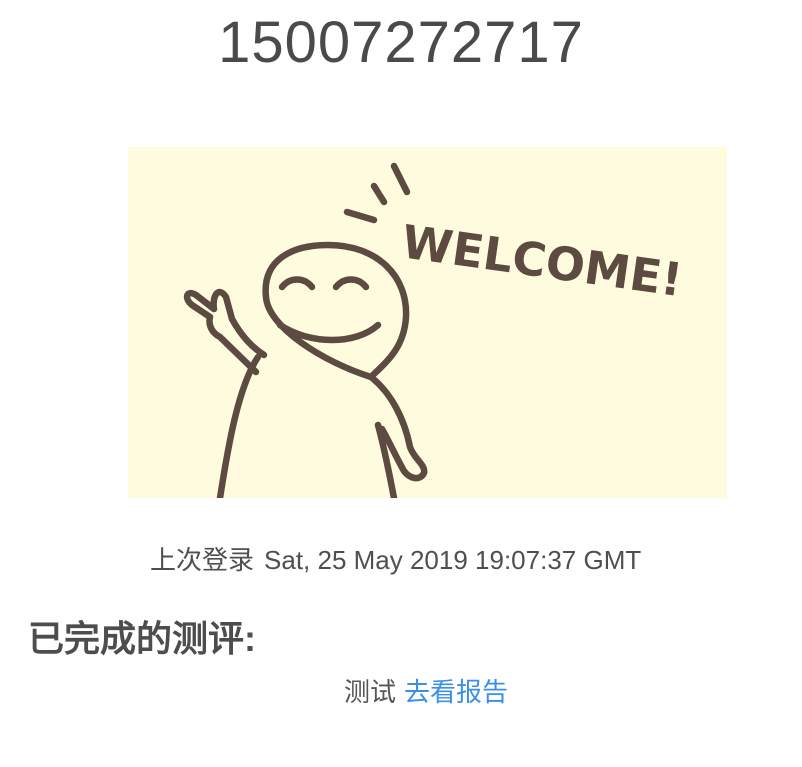 This screenshot has width=802, height=767. What do you see at coordinates (456, 692) in the screenshot?
I see `view-report-link: 去看报告` at bounding box center [456, 692].